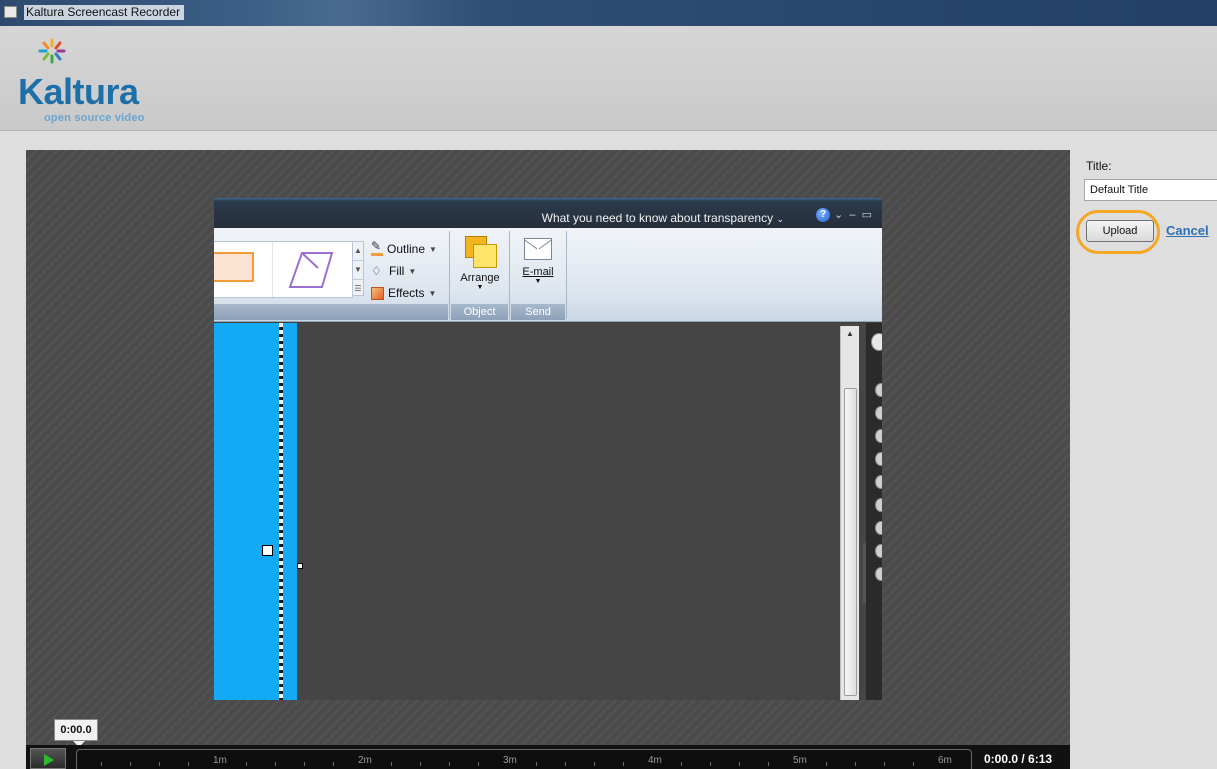 The image size is (1217, 769). What do you see at coordinates (267, 550) in the screenshot?
I see `resize-handle` at bounding box center [267, 550].